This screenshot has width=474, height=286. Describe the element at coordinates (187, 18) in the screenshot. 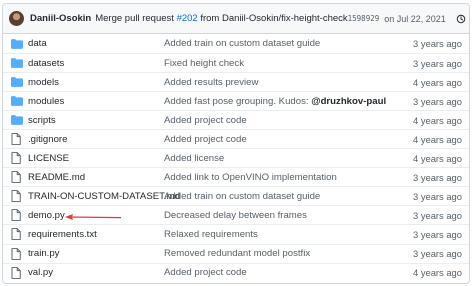

I see `pull-request-link: #202` at that location.